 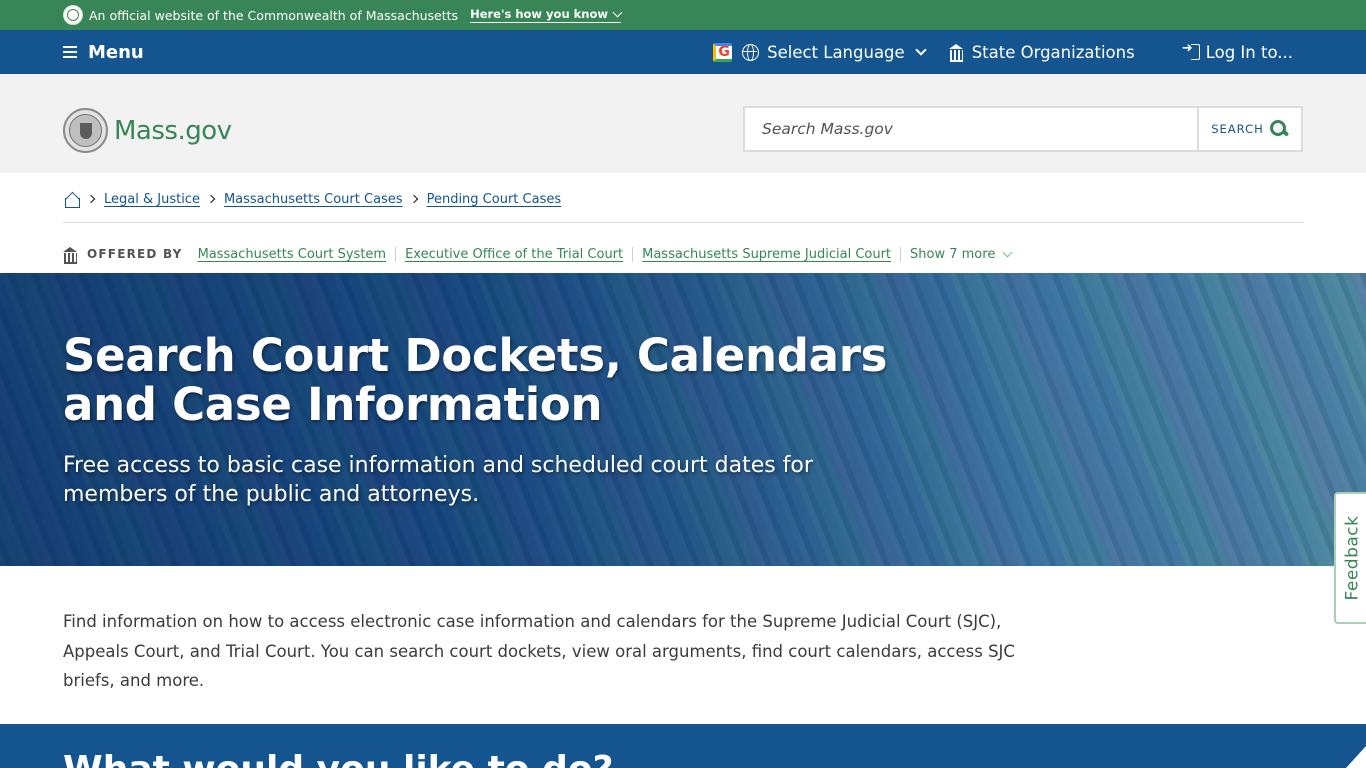 I want to click on search-input, so click(x=971, y=129).